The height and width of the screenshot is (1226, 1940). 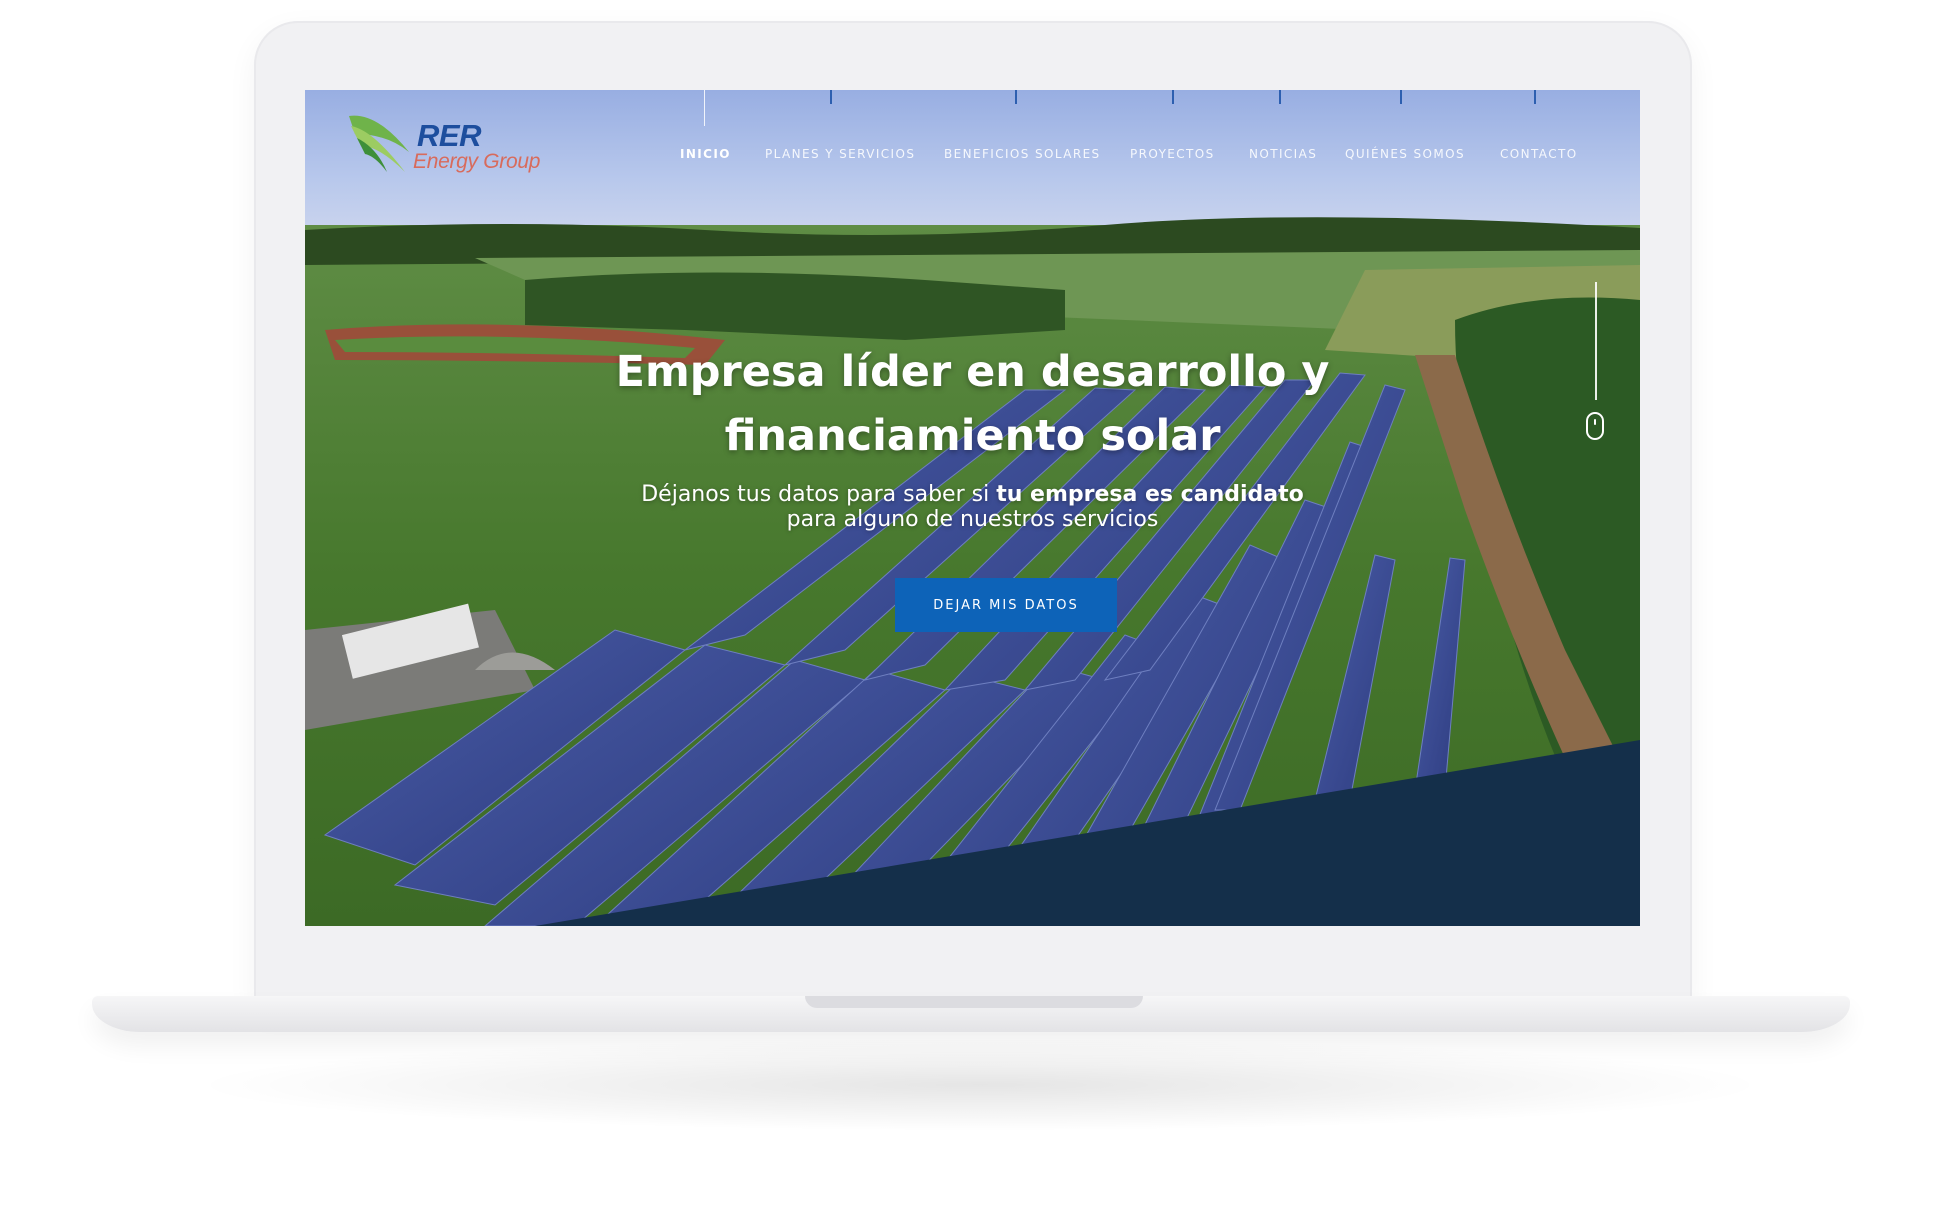 What do you see at coordinates (1085, 372) in the screenshot?
I see `hero-title-bold-text: líder en desarrollo y` at bounding box center [1085, 372].